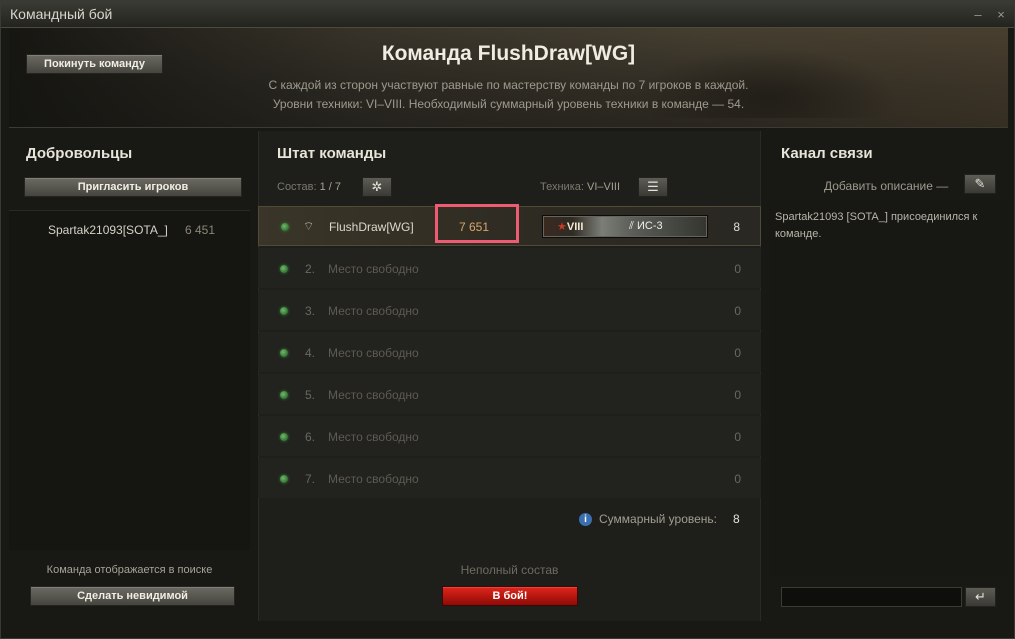 The height and width of the screenshot is (639, 1015). What do you see at coordinates (129, 380) in the screenshot?
I see `volunteers-list: Spartak21093[SOTA_] 6 451` at bounding box center [129, 380].